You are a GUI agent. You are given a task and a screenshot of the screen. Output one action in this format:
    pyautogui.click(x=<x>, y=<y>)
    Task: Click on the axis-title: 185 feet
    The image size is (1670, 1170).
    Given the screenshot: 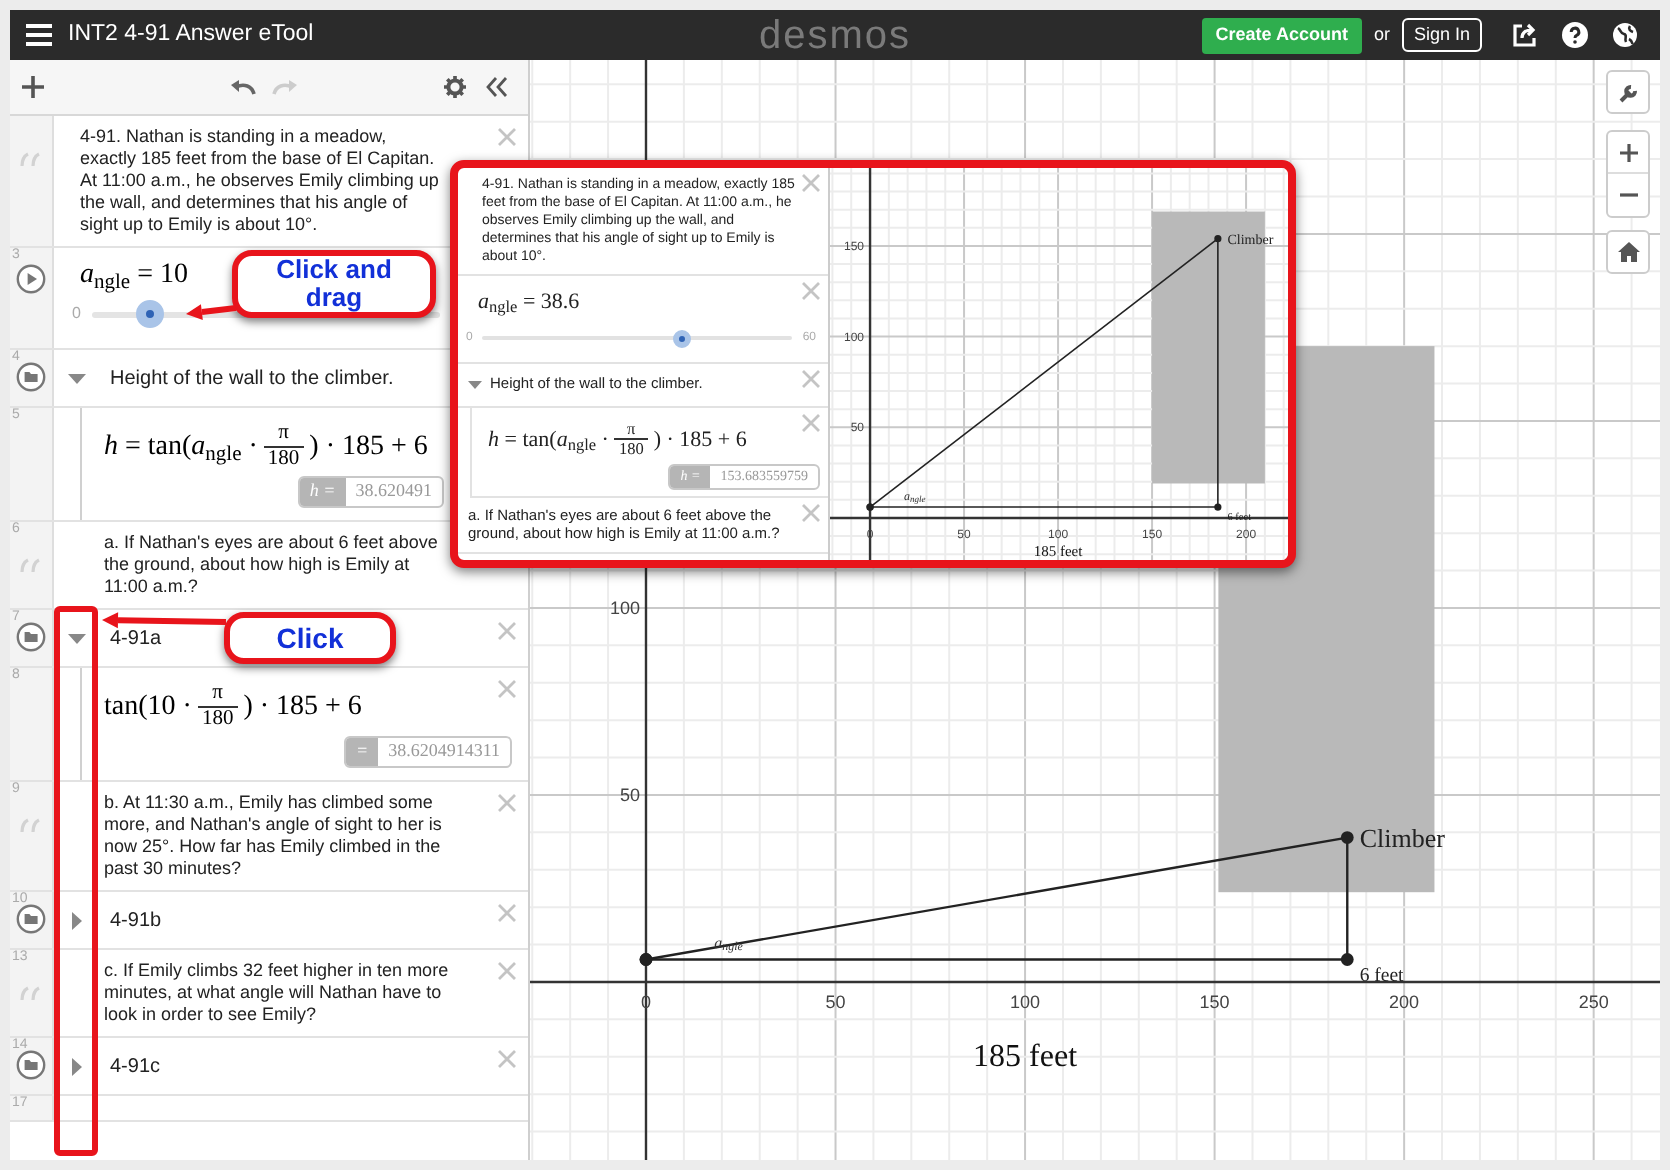 What is the action you would take?
    pyautogui.click(x=1025, y=1056)
    